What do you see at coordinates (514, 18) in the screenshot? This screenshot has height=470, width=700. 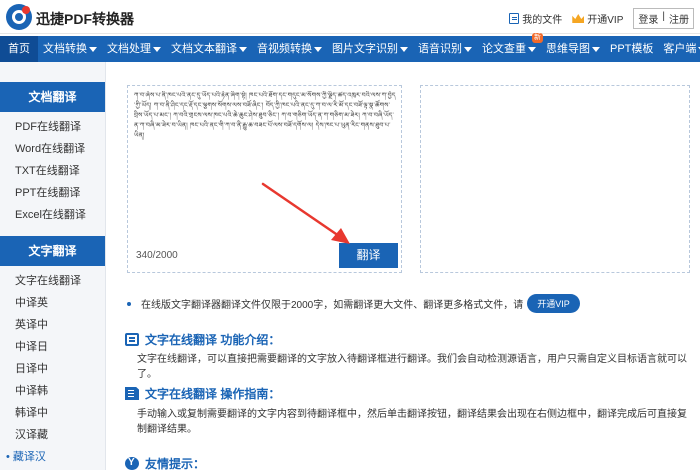 I see `document-icon` at bounding box center [514, 18].